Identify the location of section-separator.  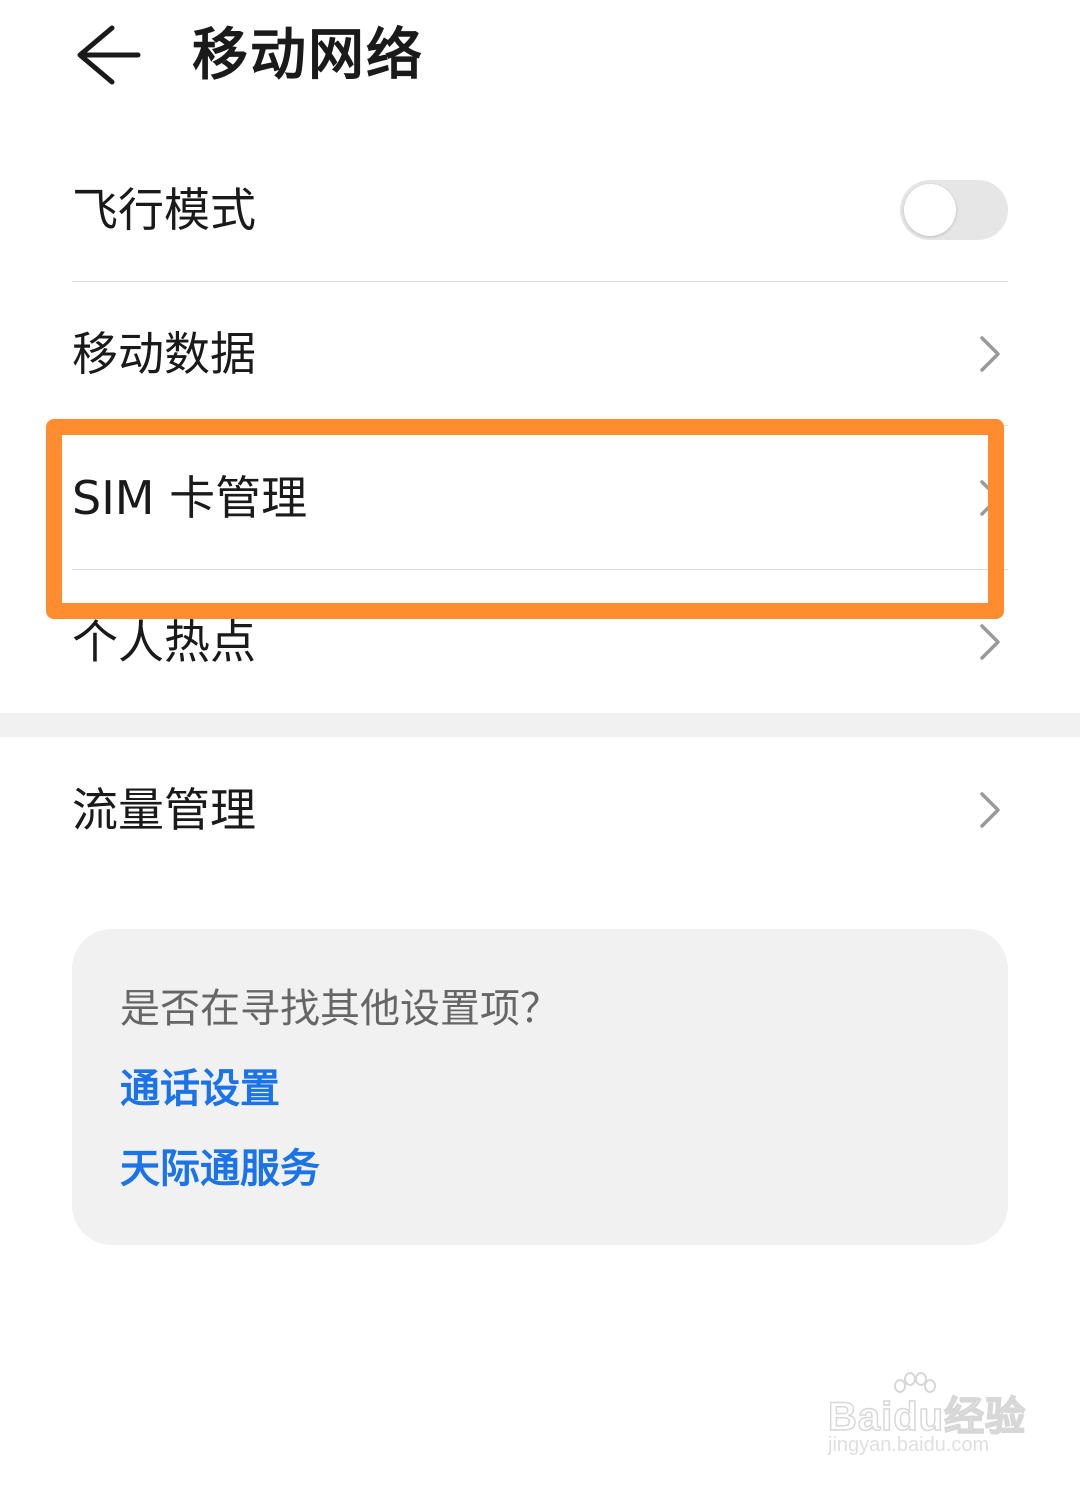
(540, 725).